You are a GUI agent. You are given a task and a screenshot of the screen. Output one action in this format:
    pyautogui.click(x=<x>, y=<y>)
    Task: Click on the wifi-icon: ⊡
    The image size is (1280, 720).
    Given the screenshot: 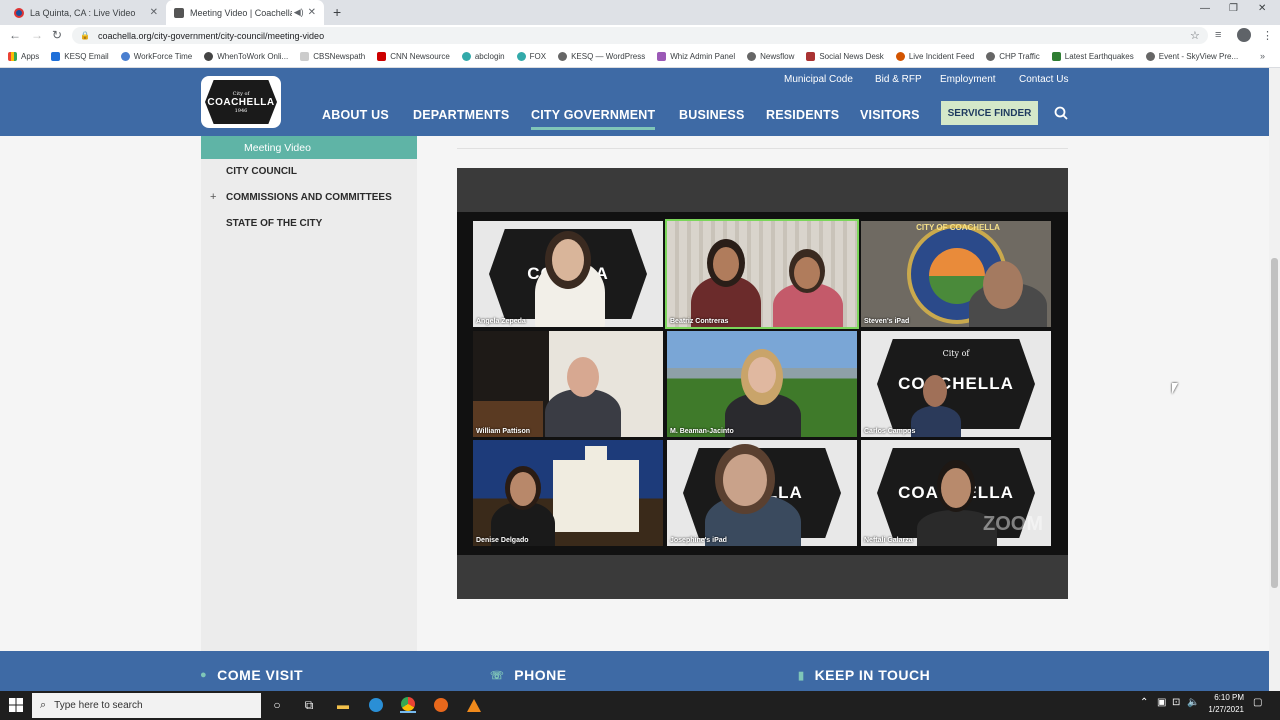 What is the action you would take?
    pyautogui.click(x=1176, y=702)
    